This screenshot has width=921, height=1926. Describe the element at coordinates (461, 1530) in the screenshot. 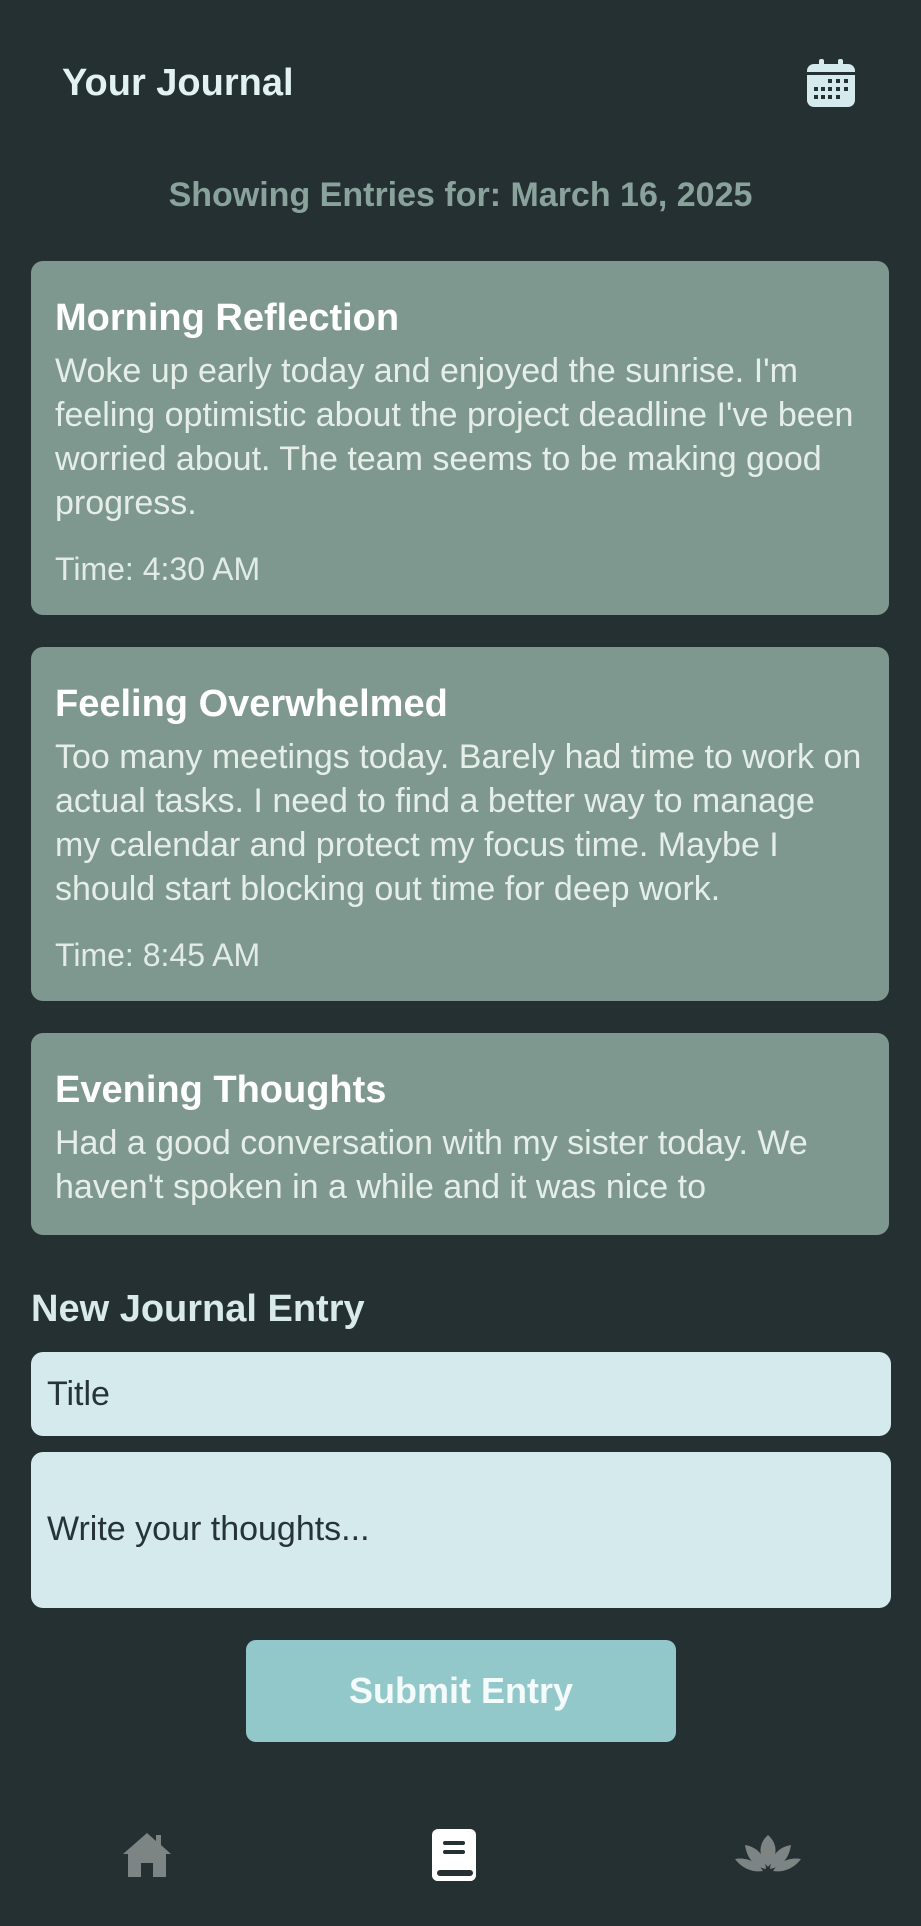

I see `entry-body-textarea` at that location.